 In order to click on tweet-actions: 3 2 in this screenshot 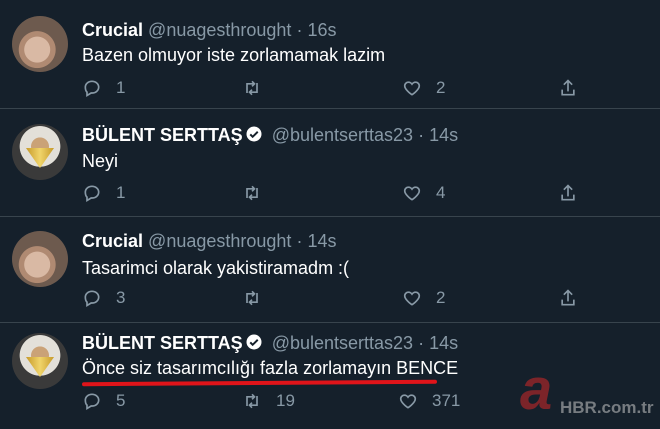, I will do `click(342, 300)`.